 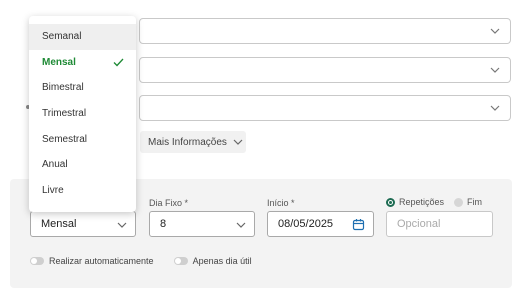 What do you see at coordinates (62, 37) in the screenshot?
I see `option-label: Semanal` at bounding box center [62, 37].